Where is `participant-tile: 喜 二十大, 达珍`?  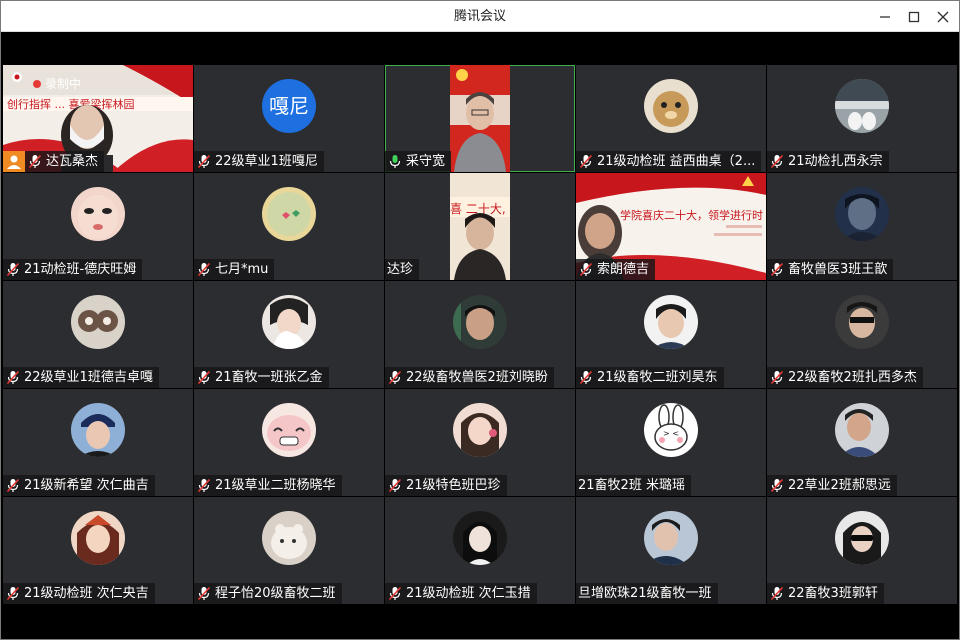 participant-tile: 喜 二十大, 达珍 is located at coordinates (480, 226).